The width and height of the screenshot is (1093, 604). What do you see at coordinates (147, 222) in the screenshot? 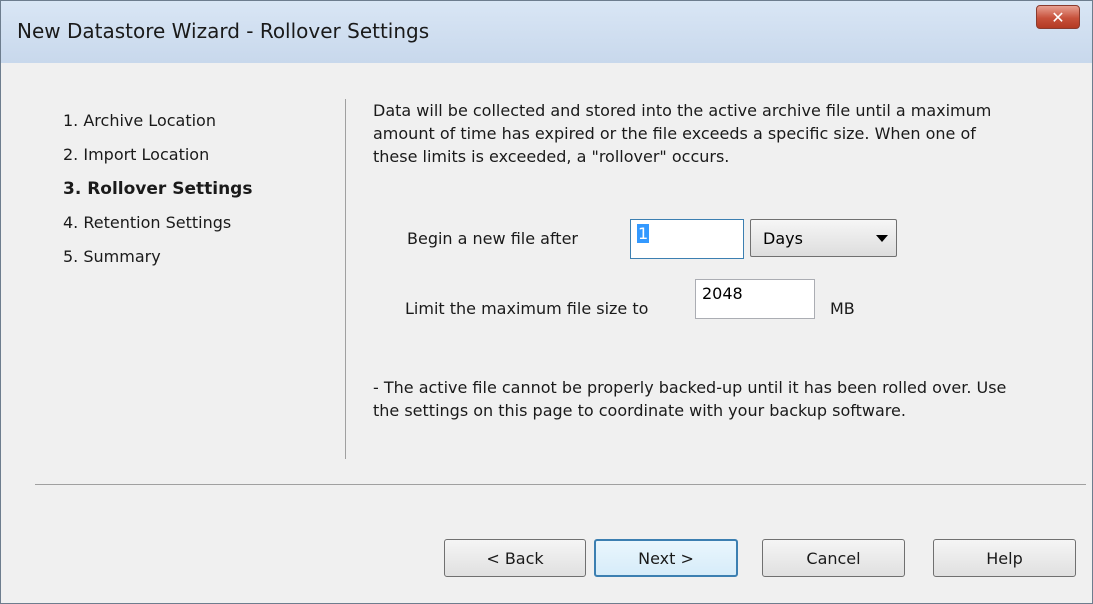
I see `step-retention-settings: 4. Retention Settings` at bounding box center [147, 222].